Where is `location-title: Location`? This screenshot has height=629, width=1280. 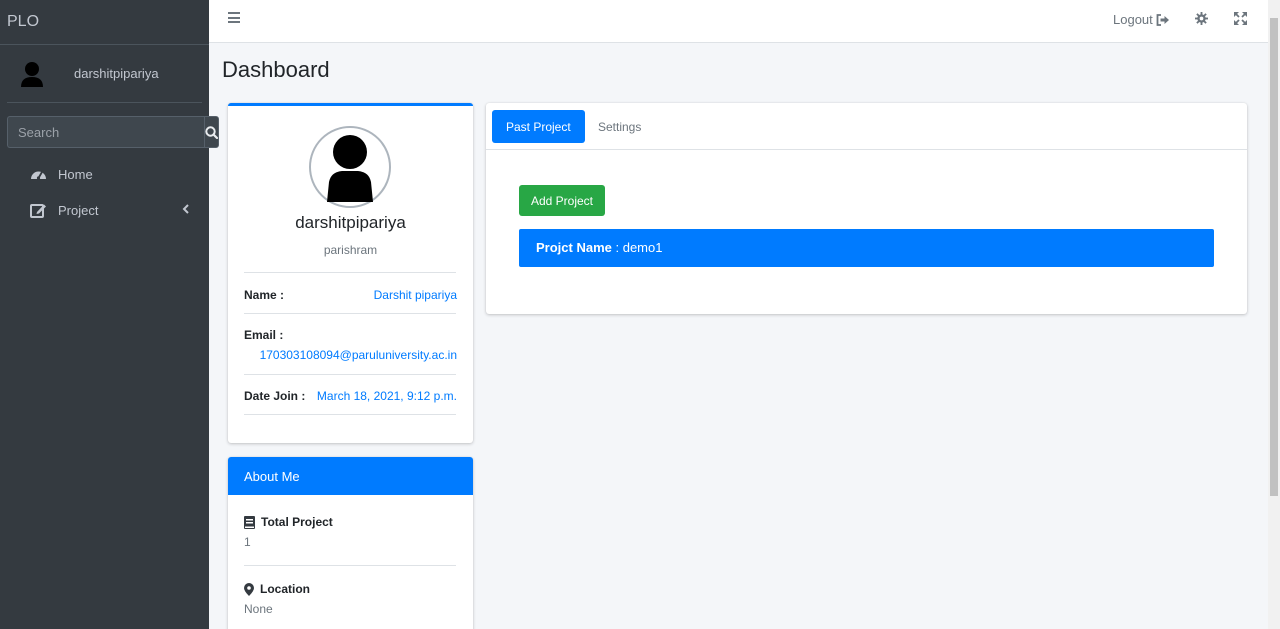
location-title: Location is located at coordinates (277, 589).